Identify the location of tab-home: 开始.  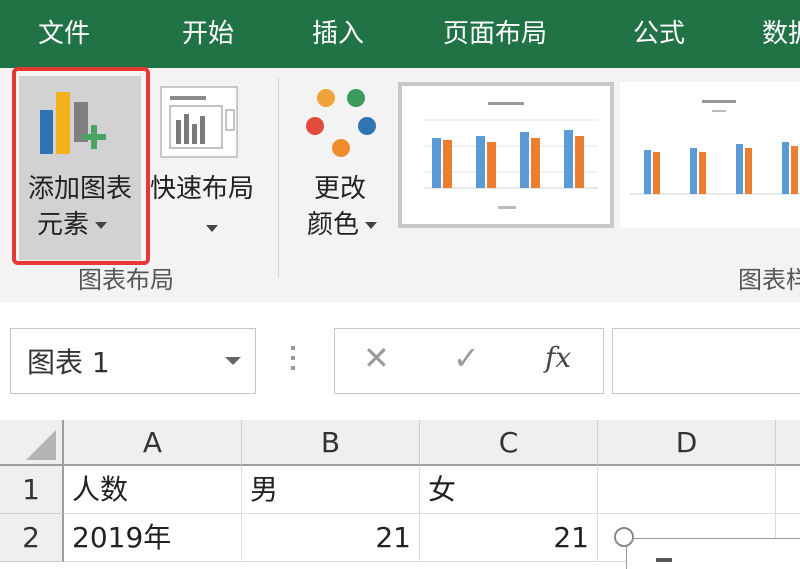
(208, 34).